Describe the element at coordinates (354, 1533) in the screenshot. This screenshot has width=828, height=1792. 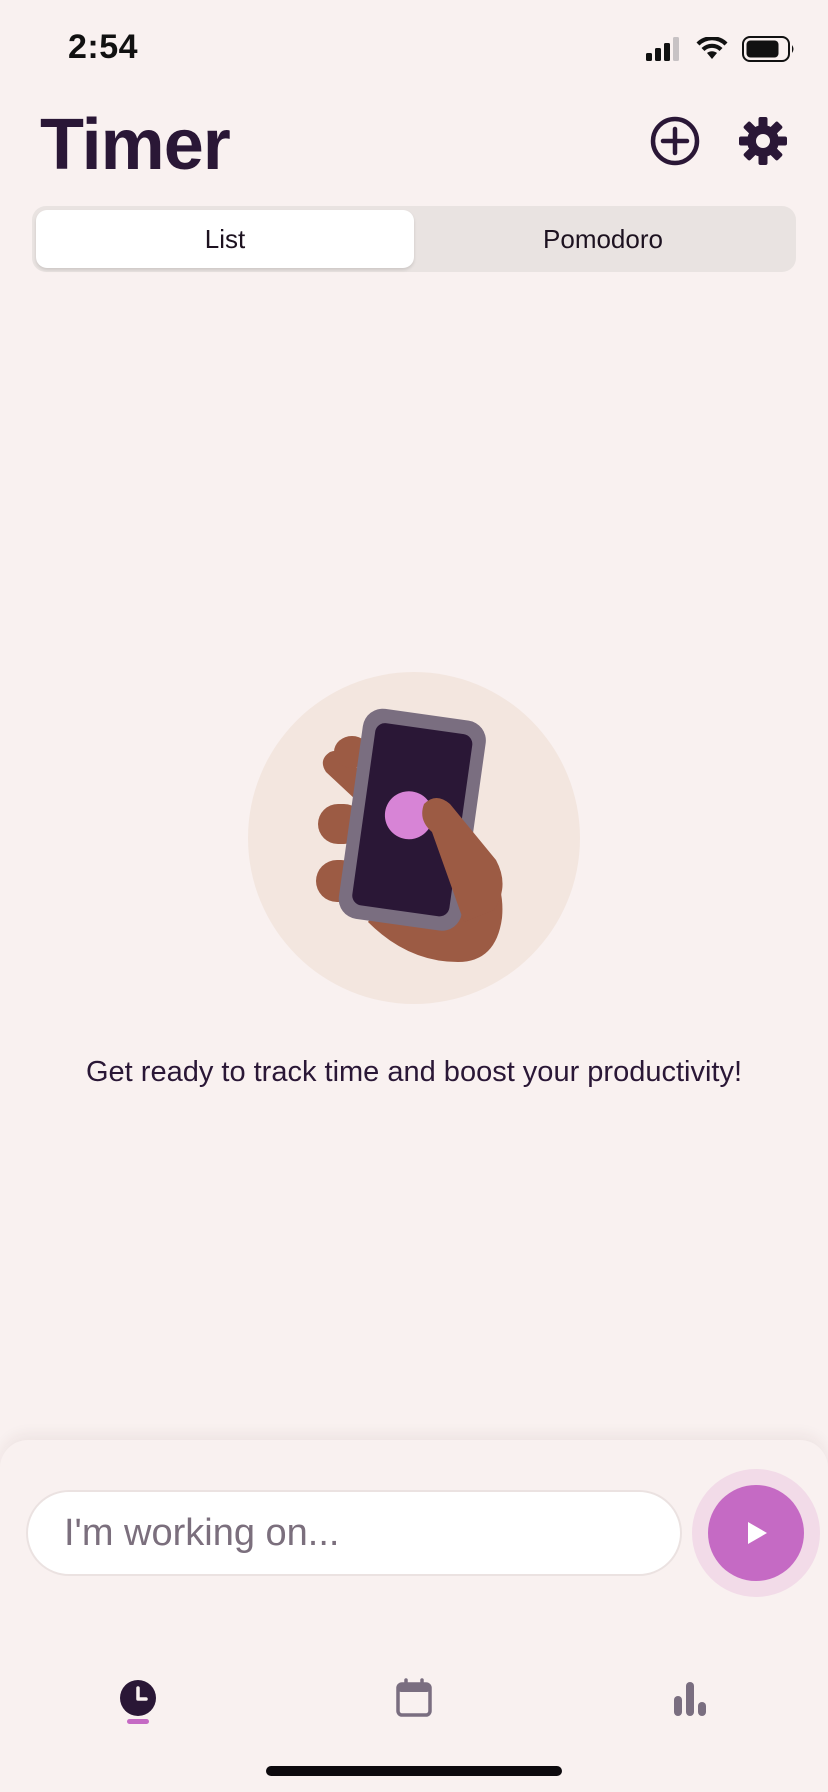
I see `task-description-input` at that location.